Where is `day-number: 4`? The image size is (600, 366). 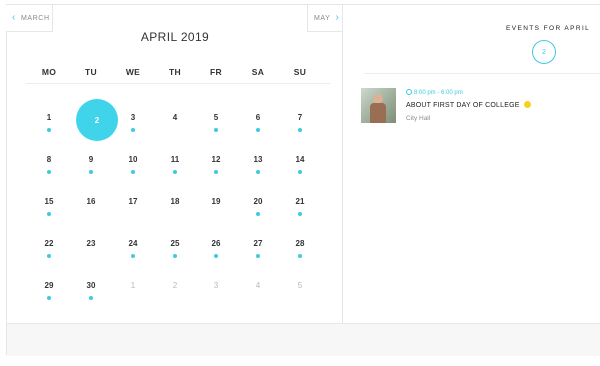 day-number: 4 is located at coordinates (175, 117).